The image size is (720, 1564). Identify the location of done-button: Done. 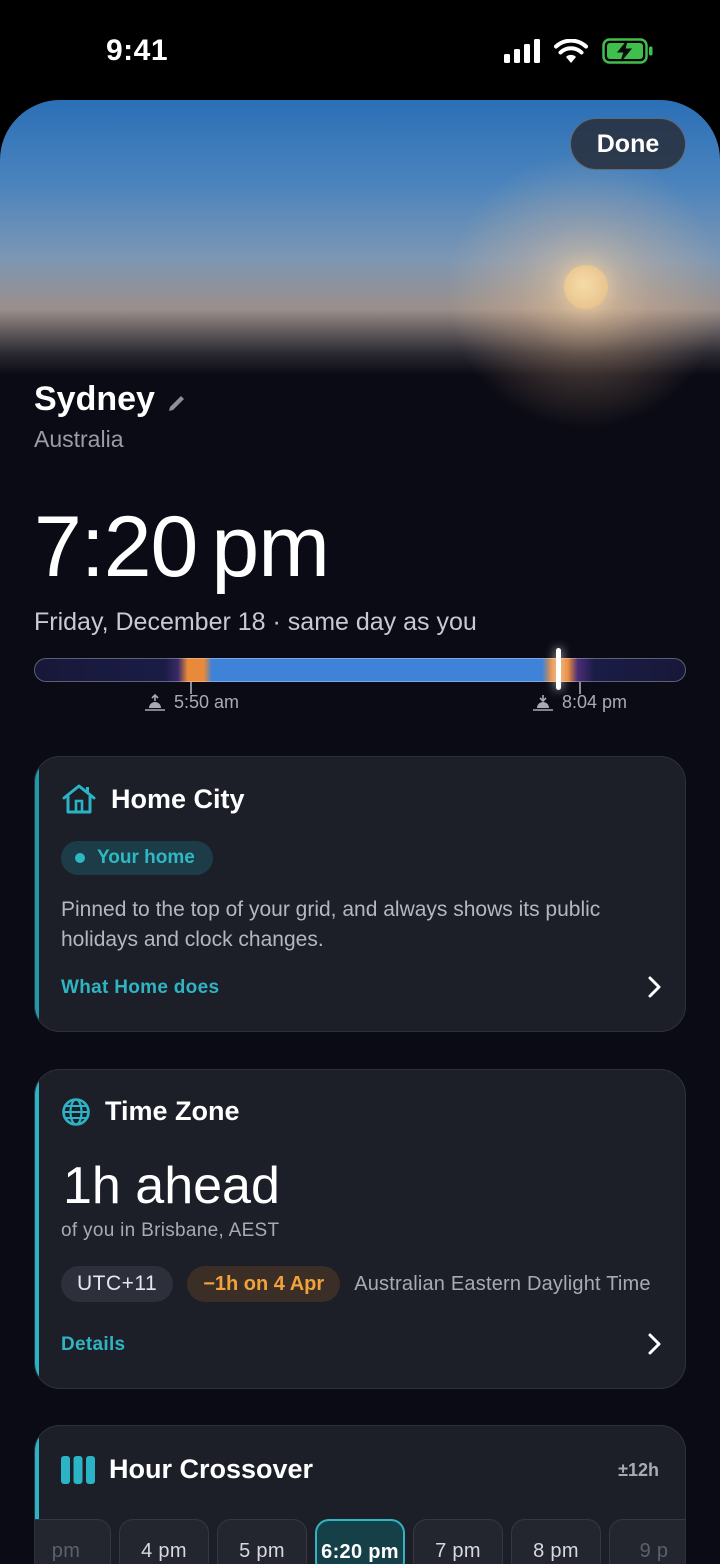
(628, 144).